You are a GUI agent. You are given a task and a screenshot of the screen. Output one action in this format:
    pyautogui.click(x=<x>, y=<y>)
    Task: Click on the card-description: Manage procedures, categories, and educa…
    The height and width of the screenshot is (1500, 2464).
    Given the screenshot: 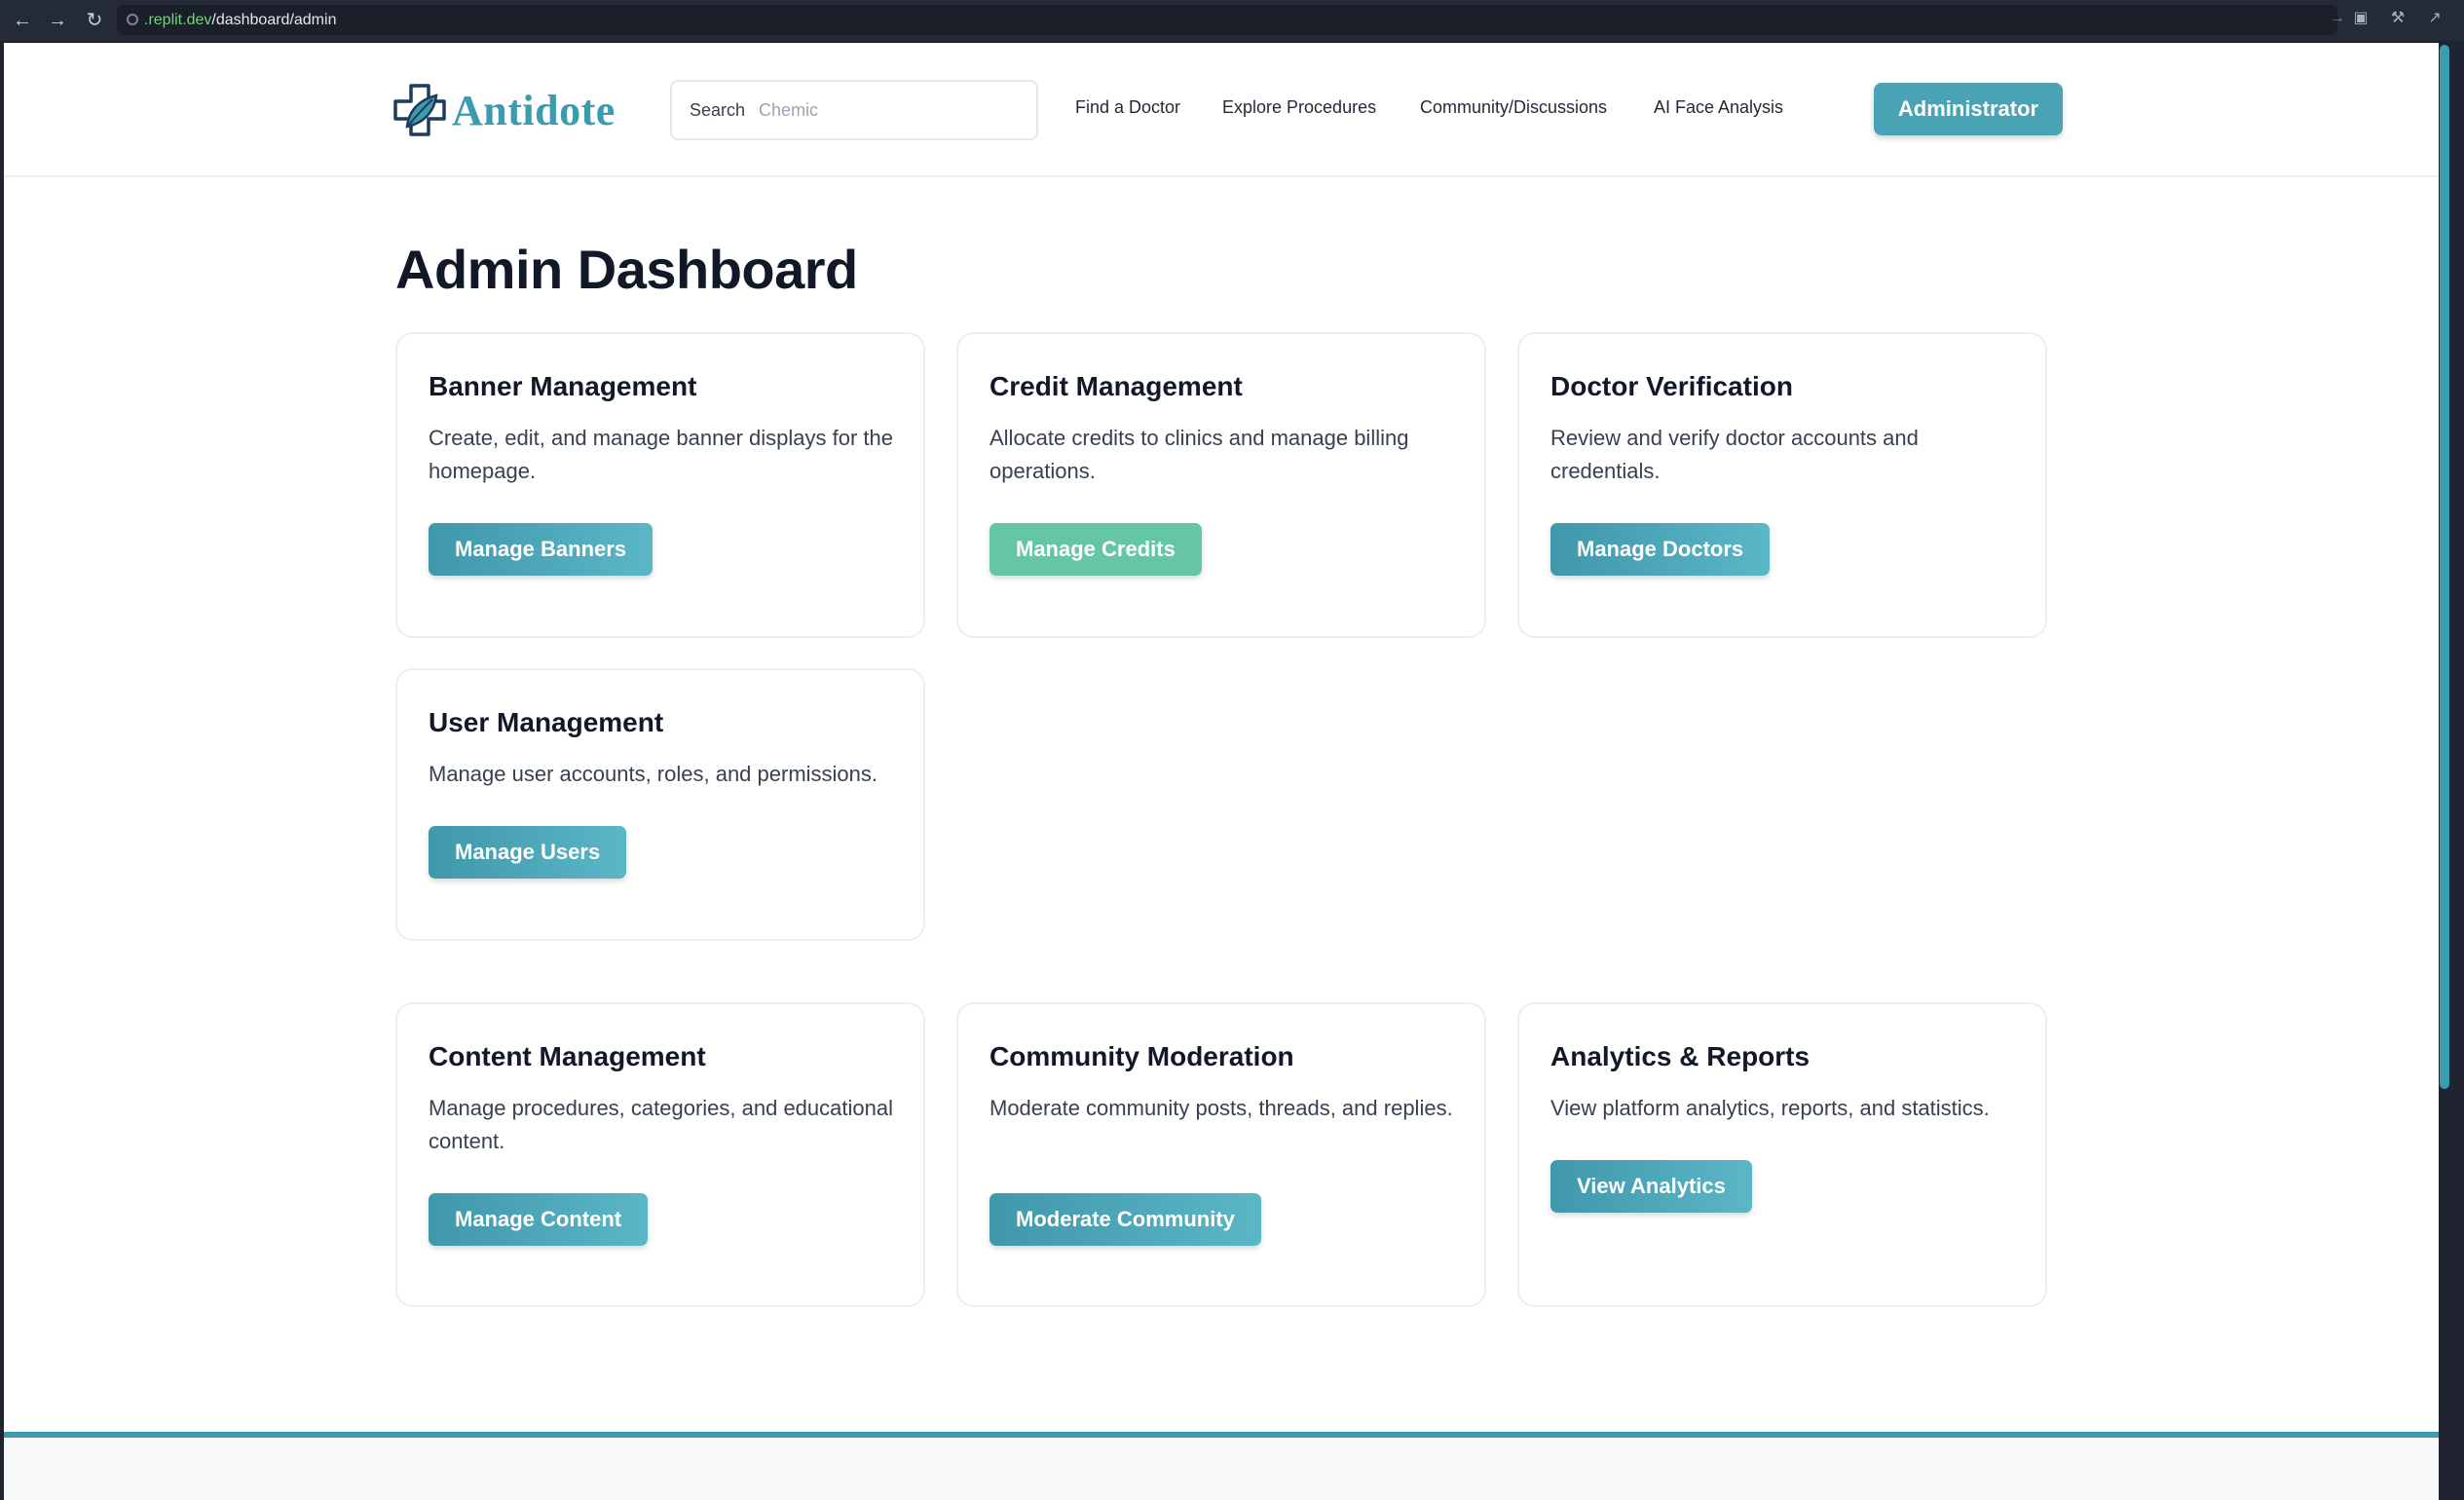 What is the action you would take?
    pyautogui.click(x=661, y=1124)
    